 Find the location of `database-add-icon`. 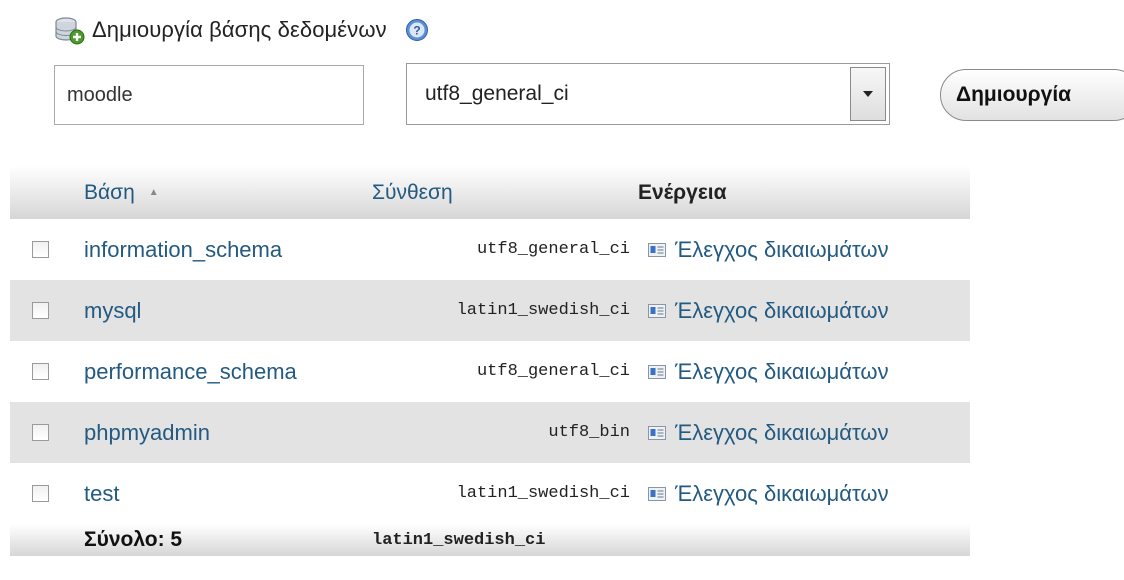

database-add-icon is located at coordinates (70, 30).